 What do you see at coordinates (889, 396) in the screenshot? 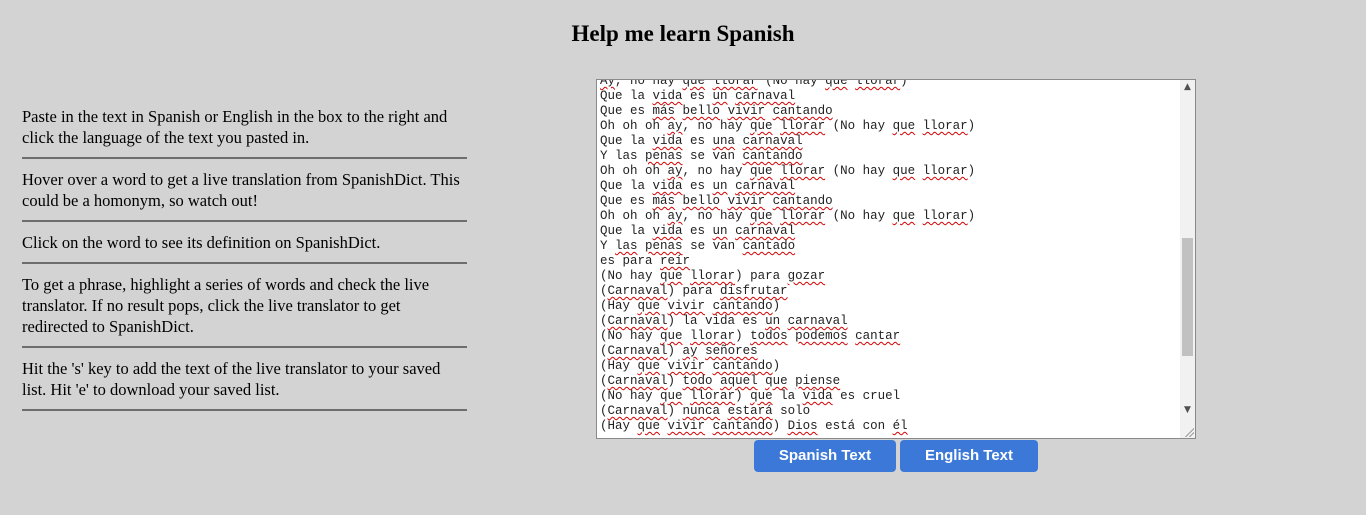
I see `text-line: (No hay que llorar) que la vida es cruel` at bounding box center [889, 396].